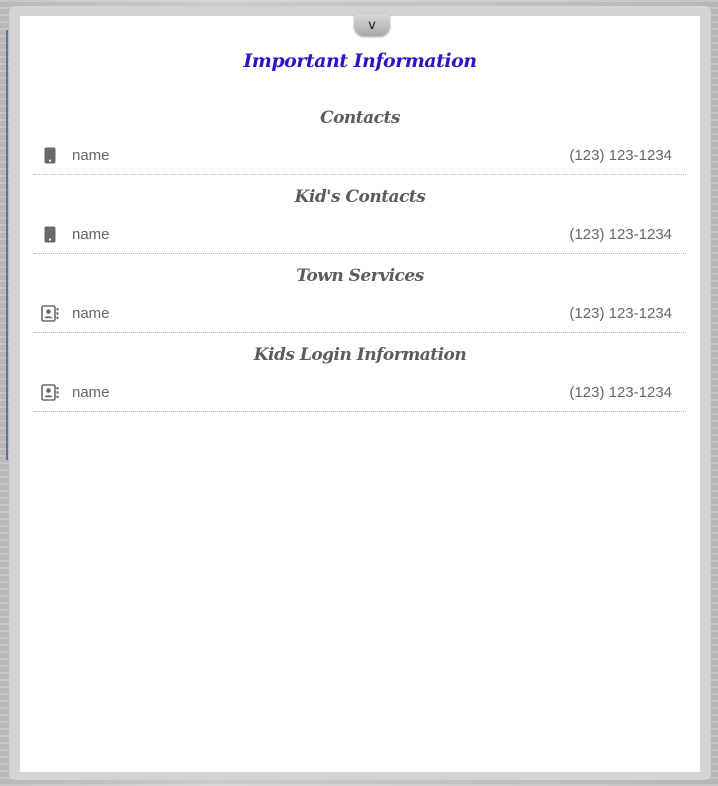 Image resolution: width=718 pixels, height=786 pixels. I want to click on section-heading-town-services: Town Services, so click(360, 276).